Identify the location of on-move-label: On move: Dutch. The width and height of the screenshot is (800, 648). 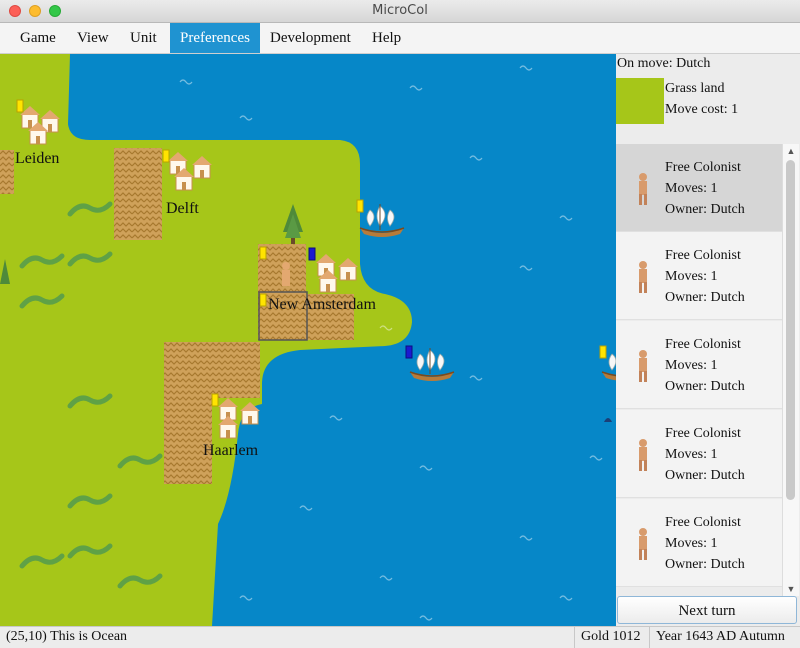
(664, 63).